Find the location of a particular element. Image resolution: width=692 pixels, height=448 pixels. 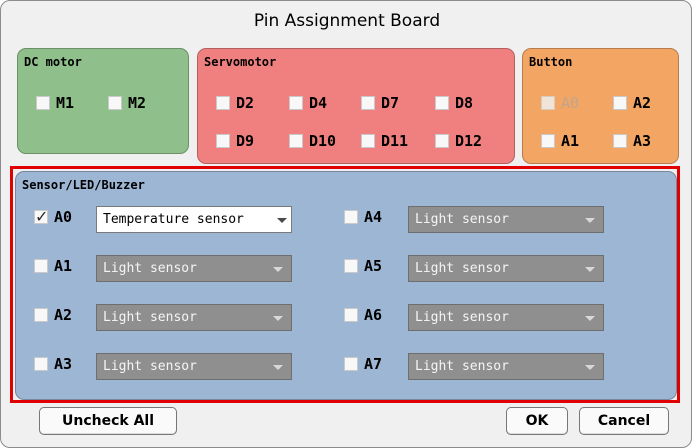

sensor-a6-select: Light sensor is located at coordinates (506, 317).